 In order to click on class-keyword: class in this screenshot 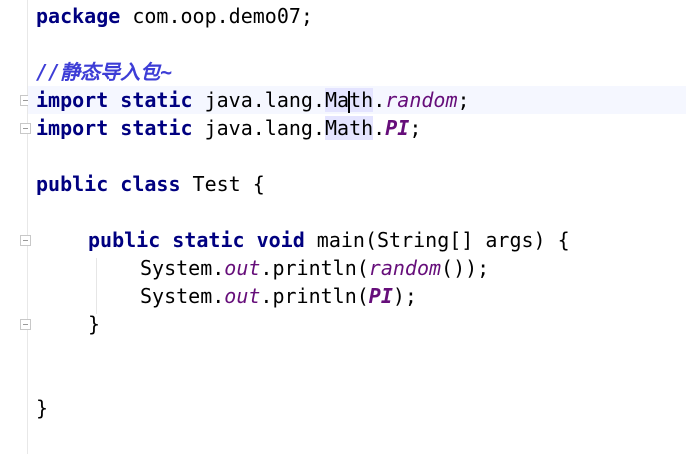, I will do `click(150, 184)`.